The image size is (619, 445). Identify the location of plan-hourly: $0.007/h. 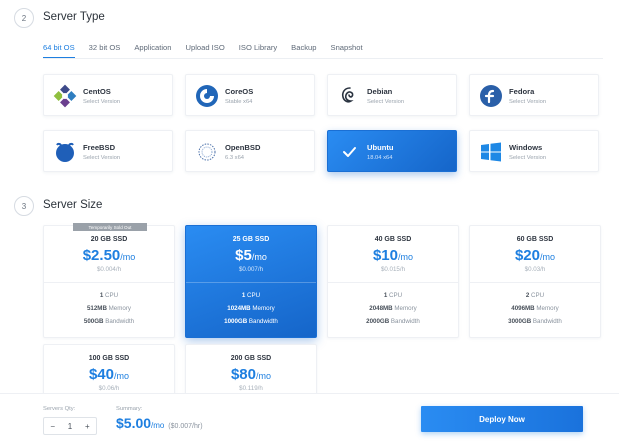
(251, 269).